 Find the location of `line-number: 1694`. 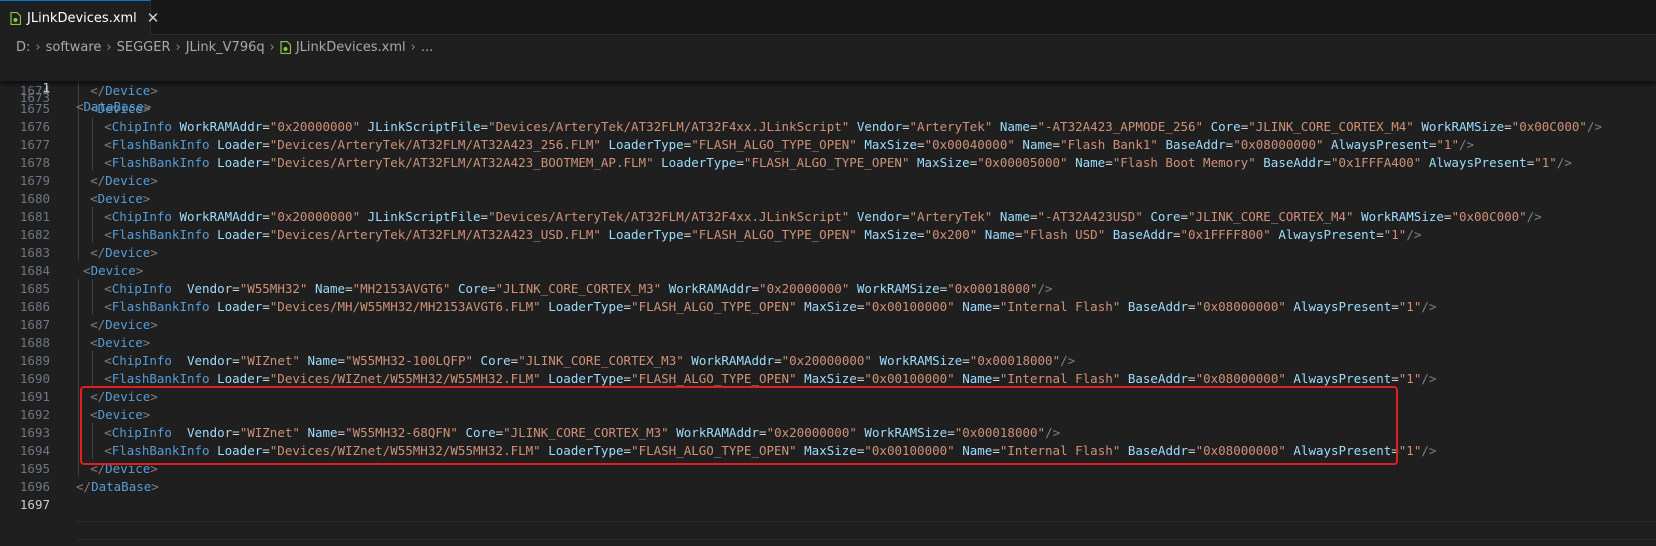

line-number: 1694 is located at coordinates (34, 450).